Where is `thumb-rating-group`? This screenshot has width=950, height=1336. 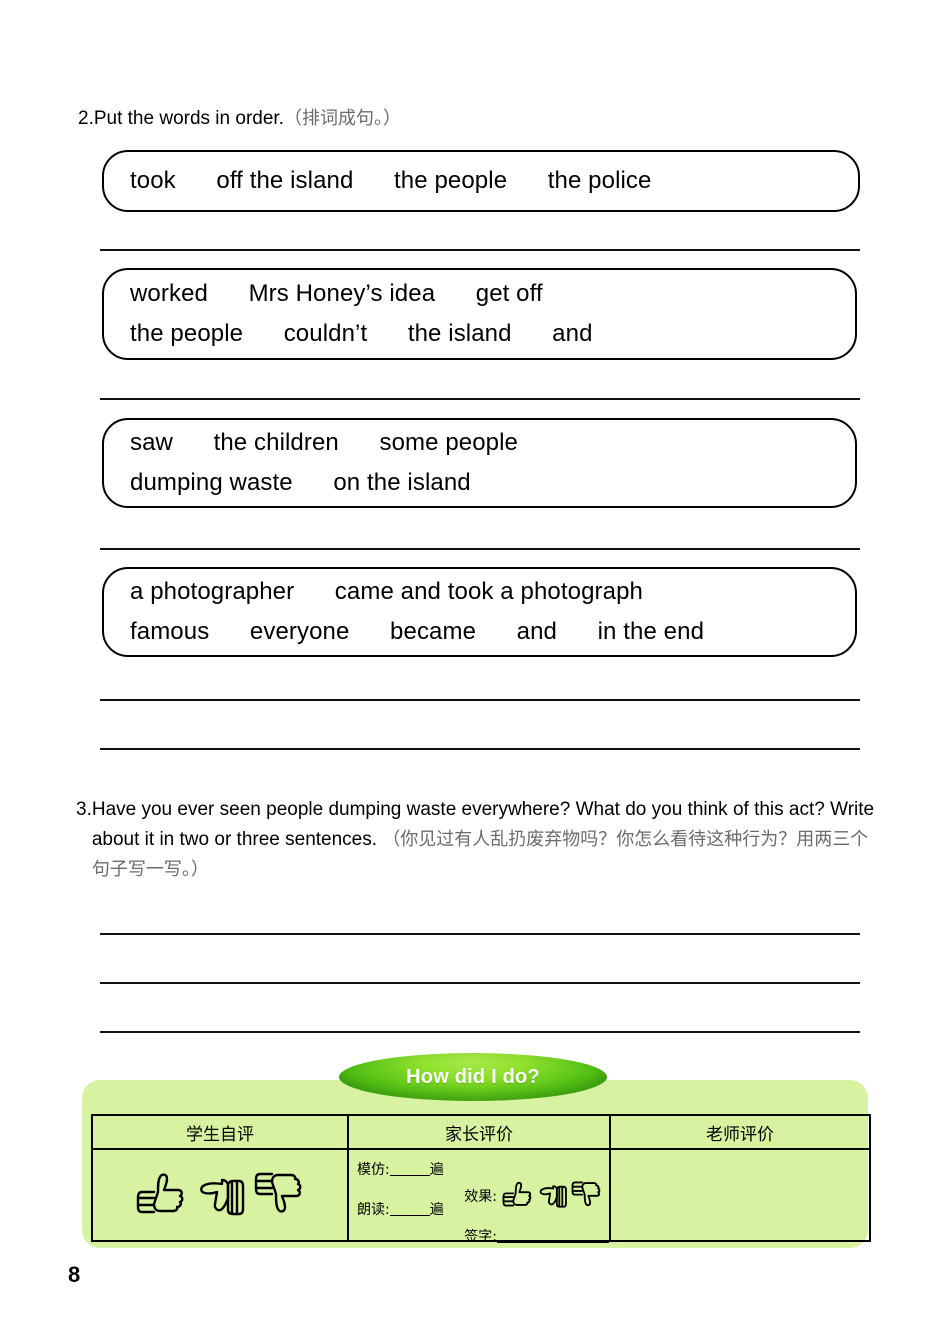 thumb-rating-group is located at coordinates (220, 1195).